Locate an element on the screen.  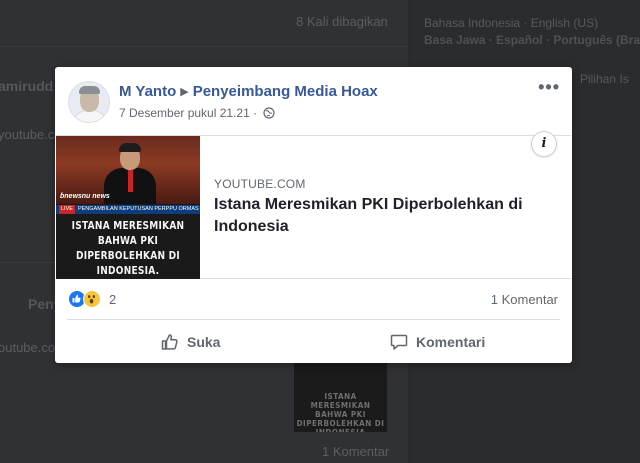
bg-link-fragment: youtube.c is located at coordinates (27, 134).